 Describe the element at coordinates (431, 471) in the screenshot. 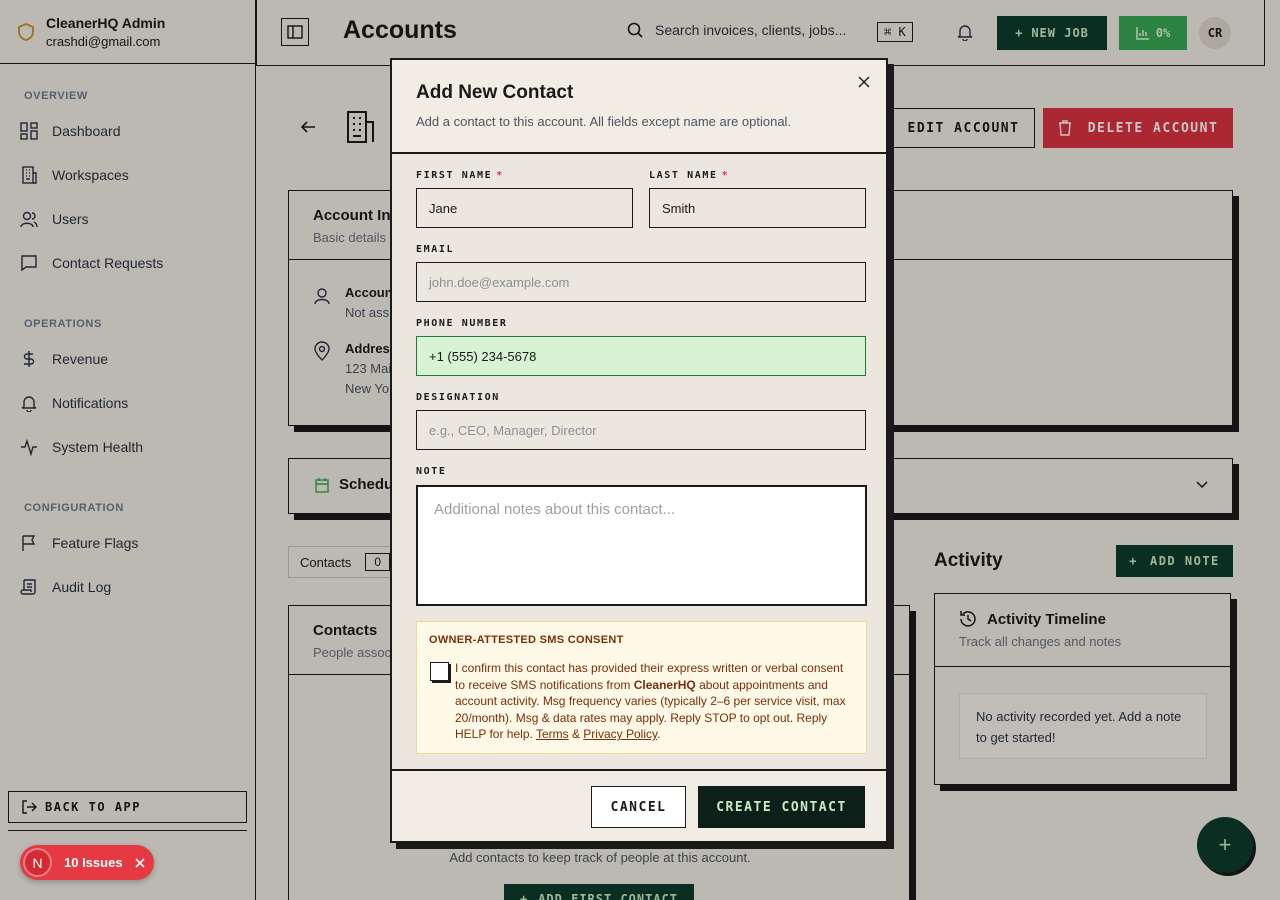

I see `note-label: NOTE` at that location.